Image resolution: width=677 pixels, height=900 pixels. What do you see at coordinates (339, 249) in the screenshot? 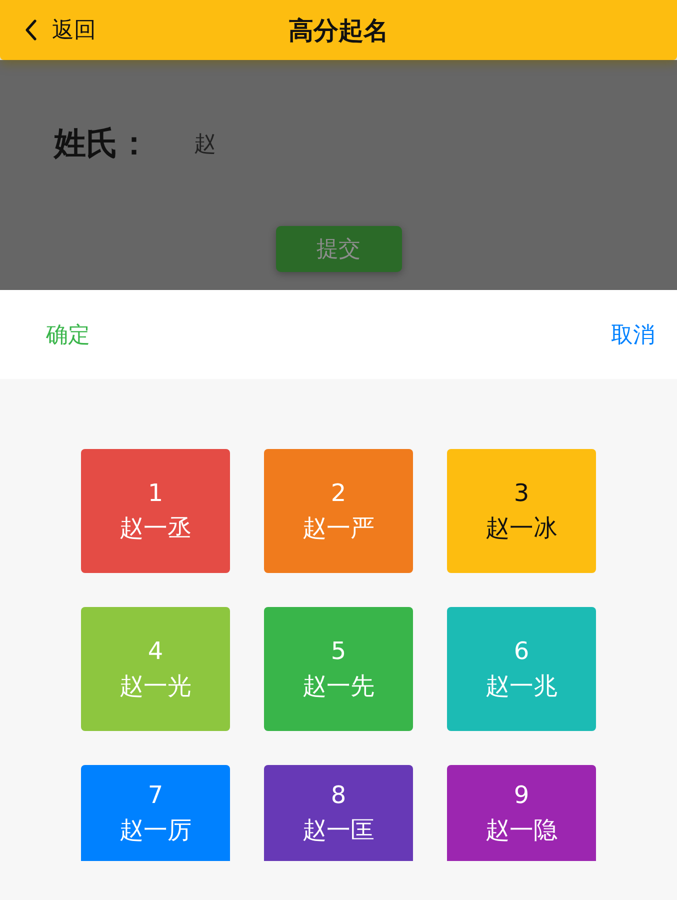
I see `submit-button: 提交` at bounding box center [339, 249].